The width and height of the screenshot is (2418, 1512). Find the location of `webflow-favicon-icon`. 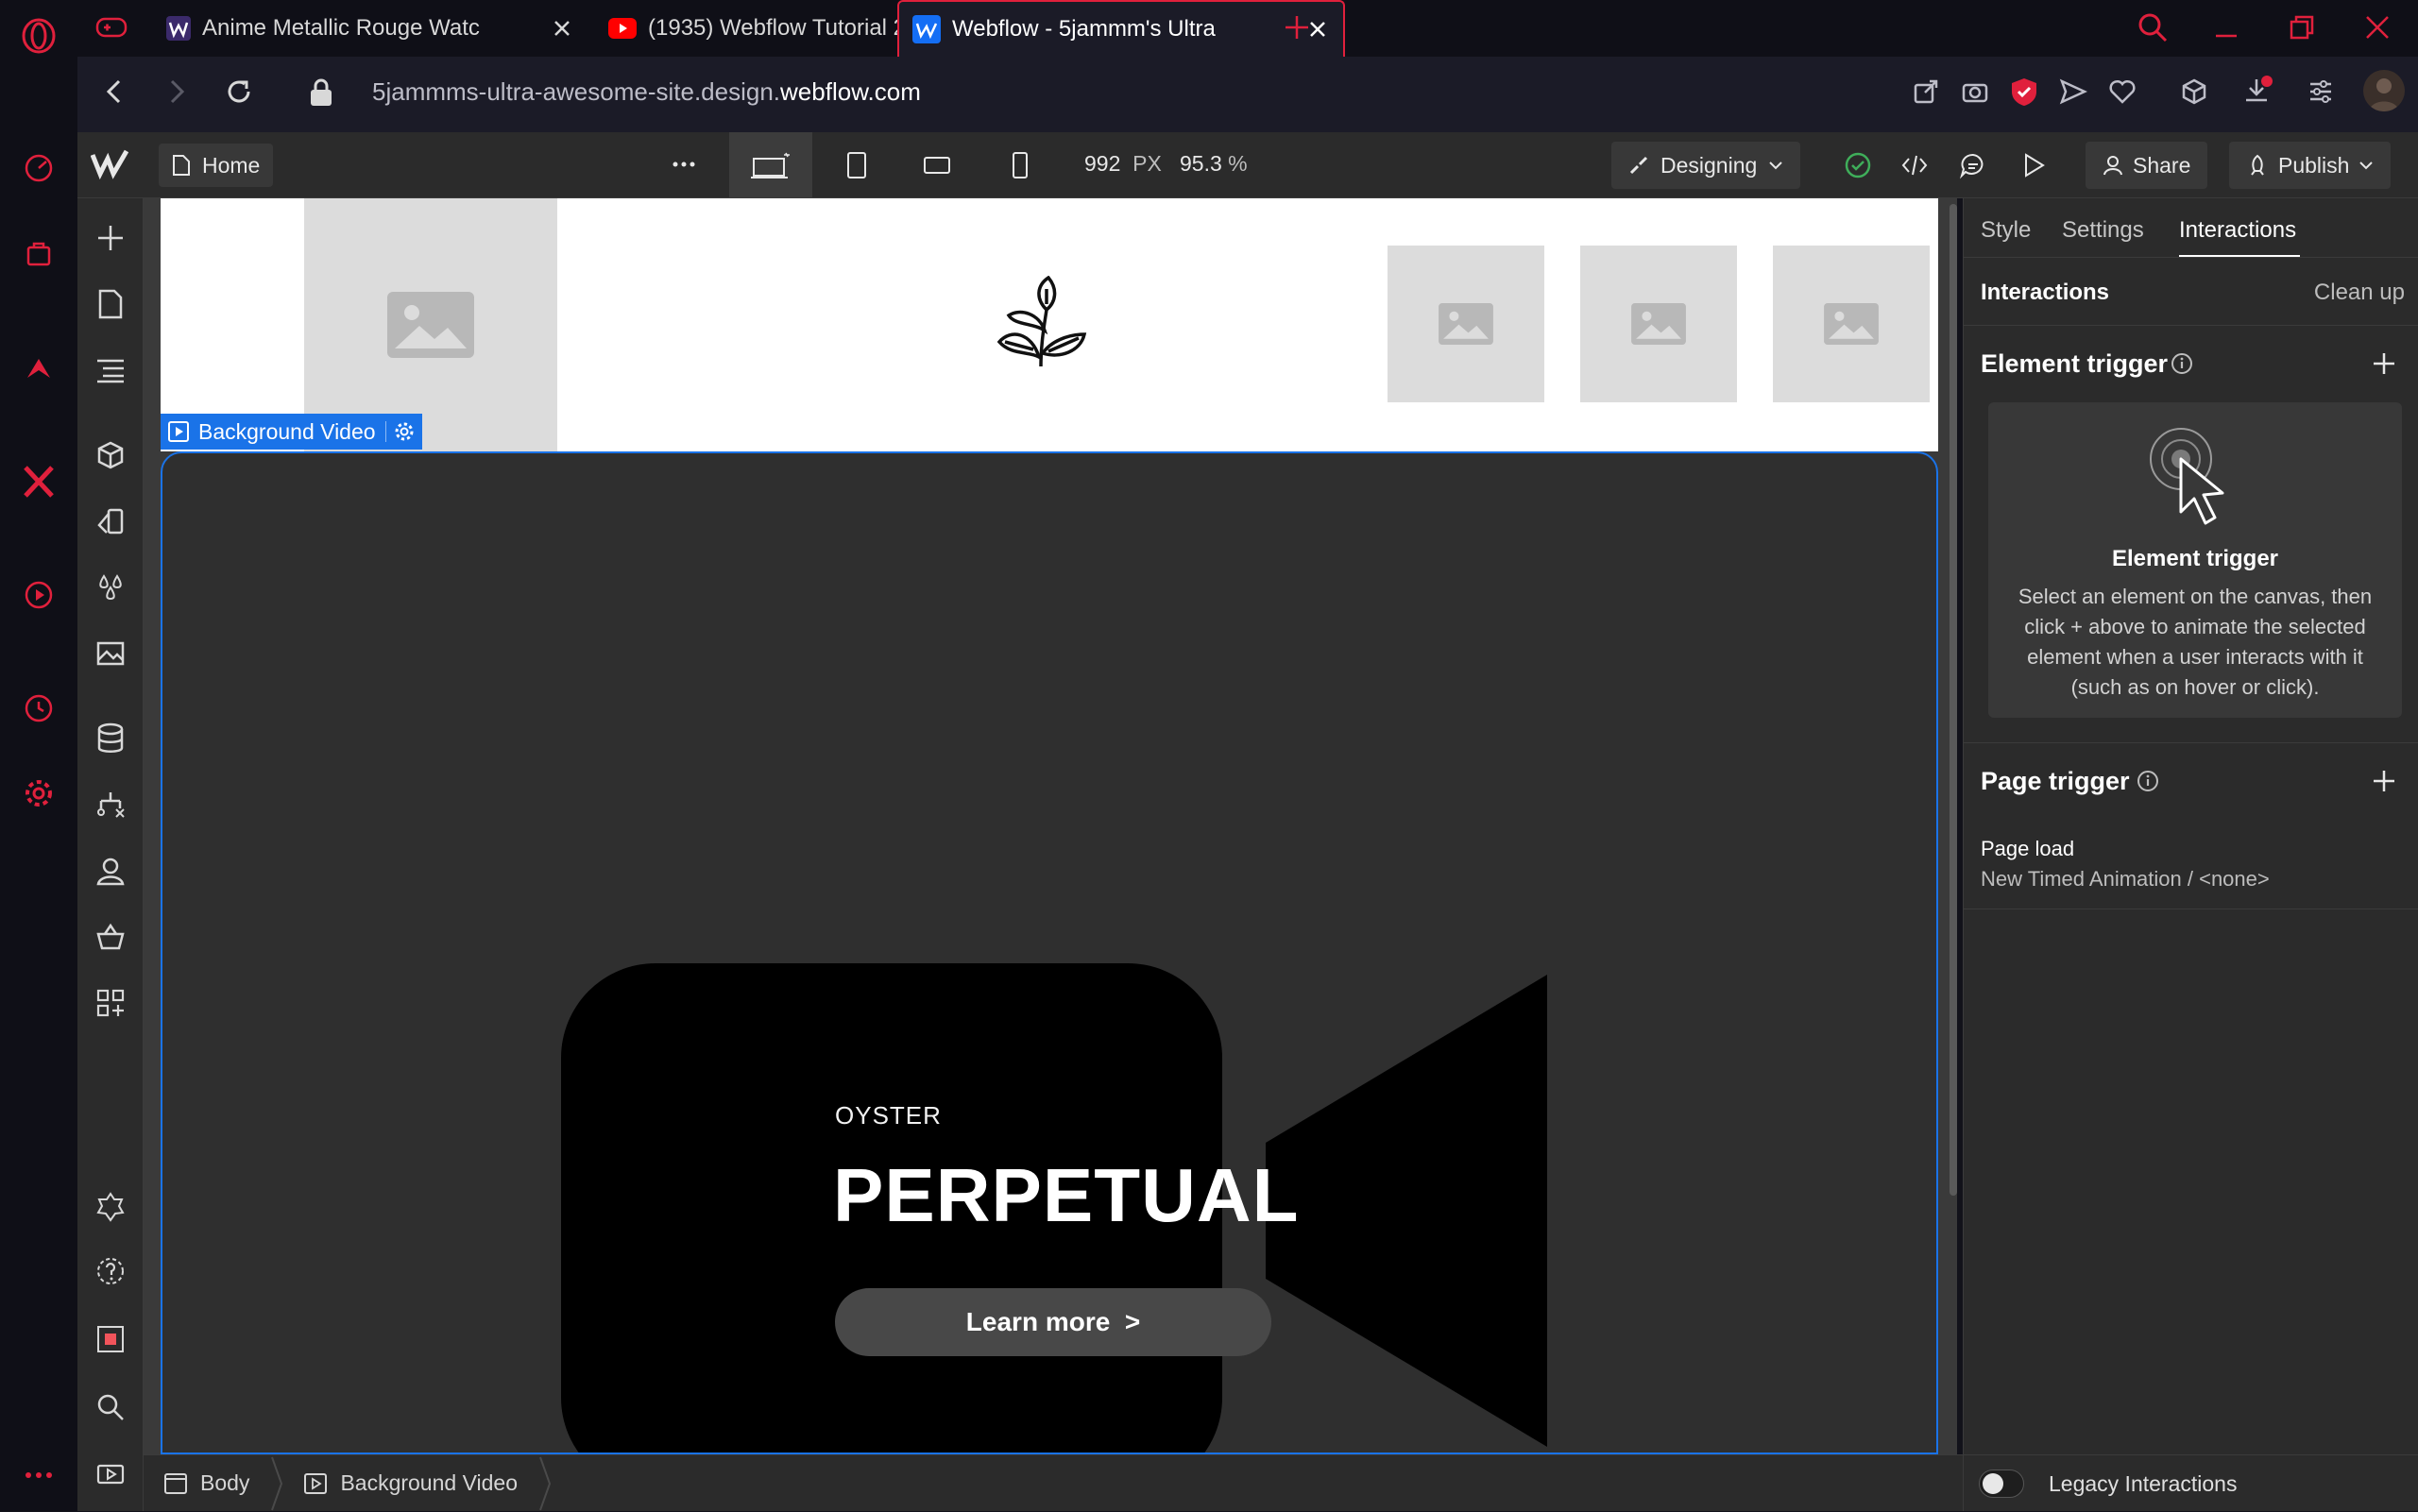

webflow-favicon-icon is located at coordinates (926, 29).